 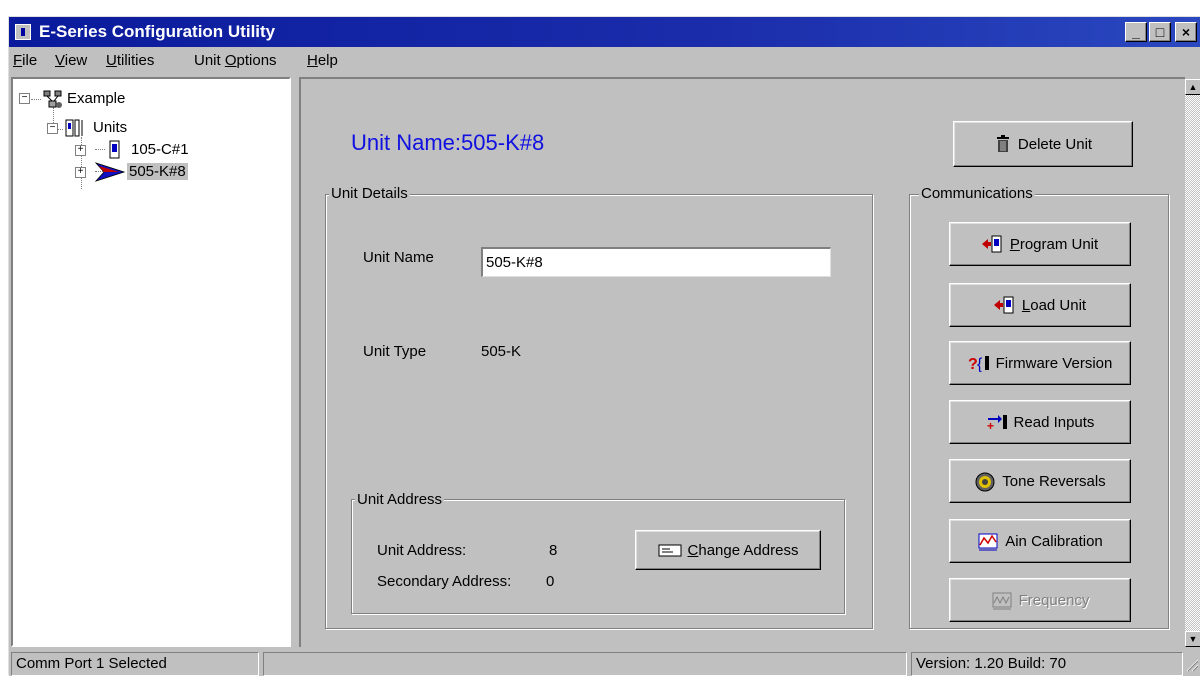 I want to click on unit-name-heading: Unit Name:505-K#8, so click(x=448, y=142).